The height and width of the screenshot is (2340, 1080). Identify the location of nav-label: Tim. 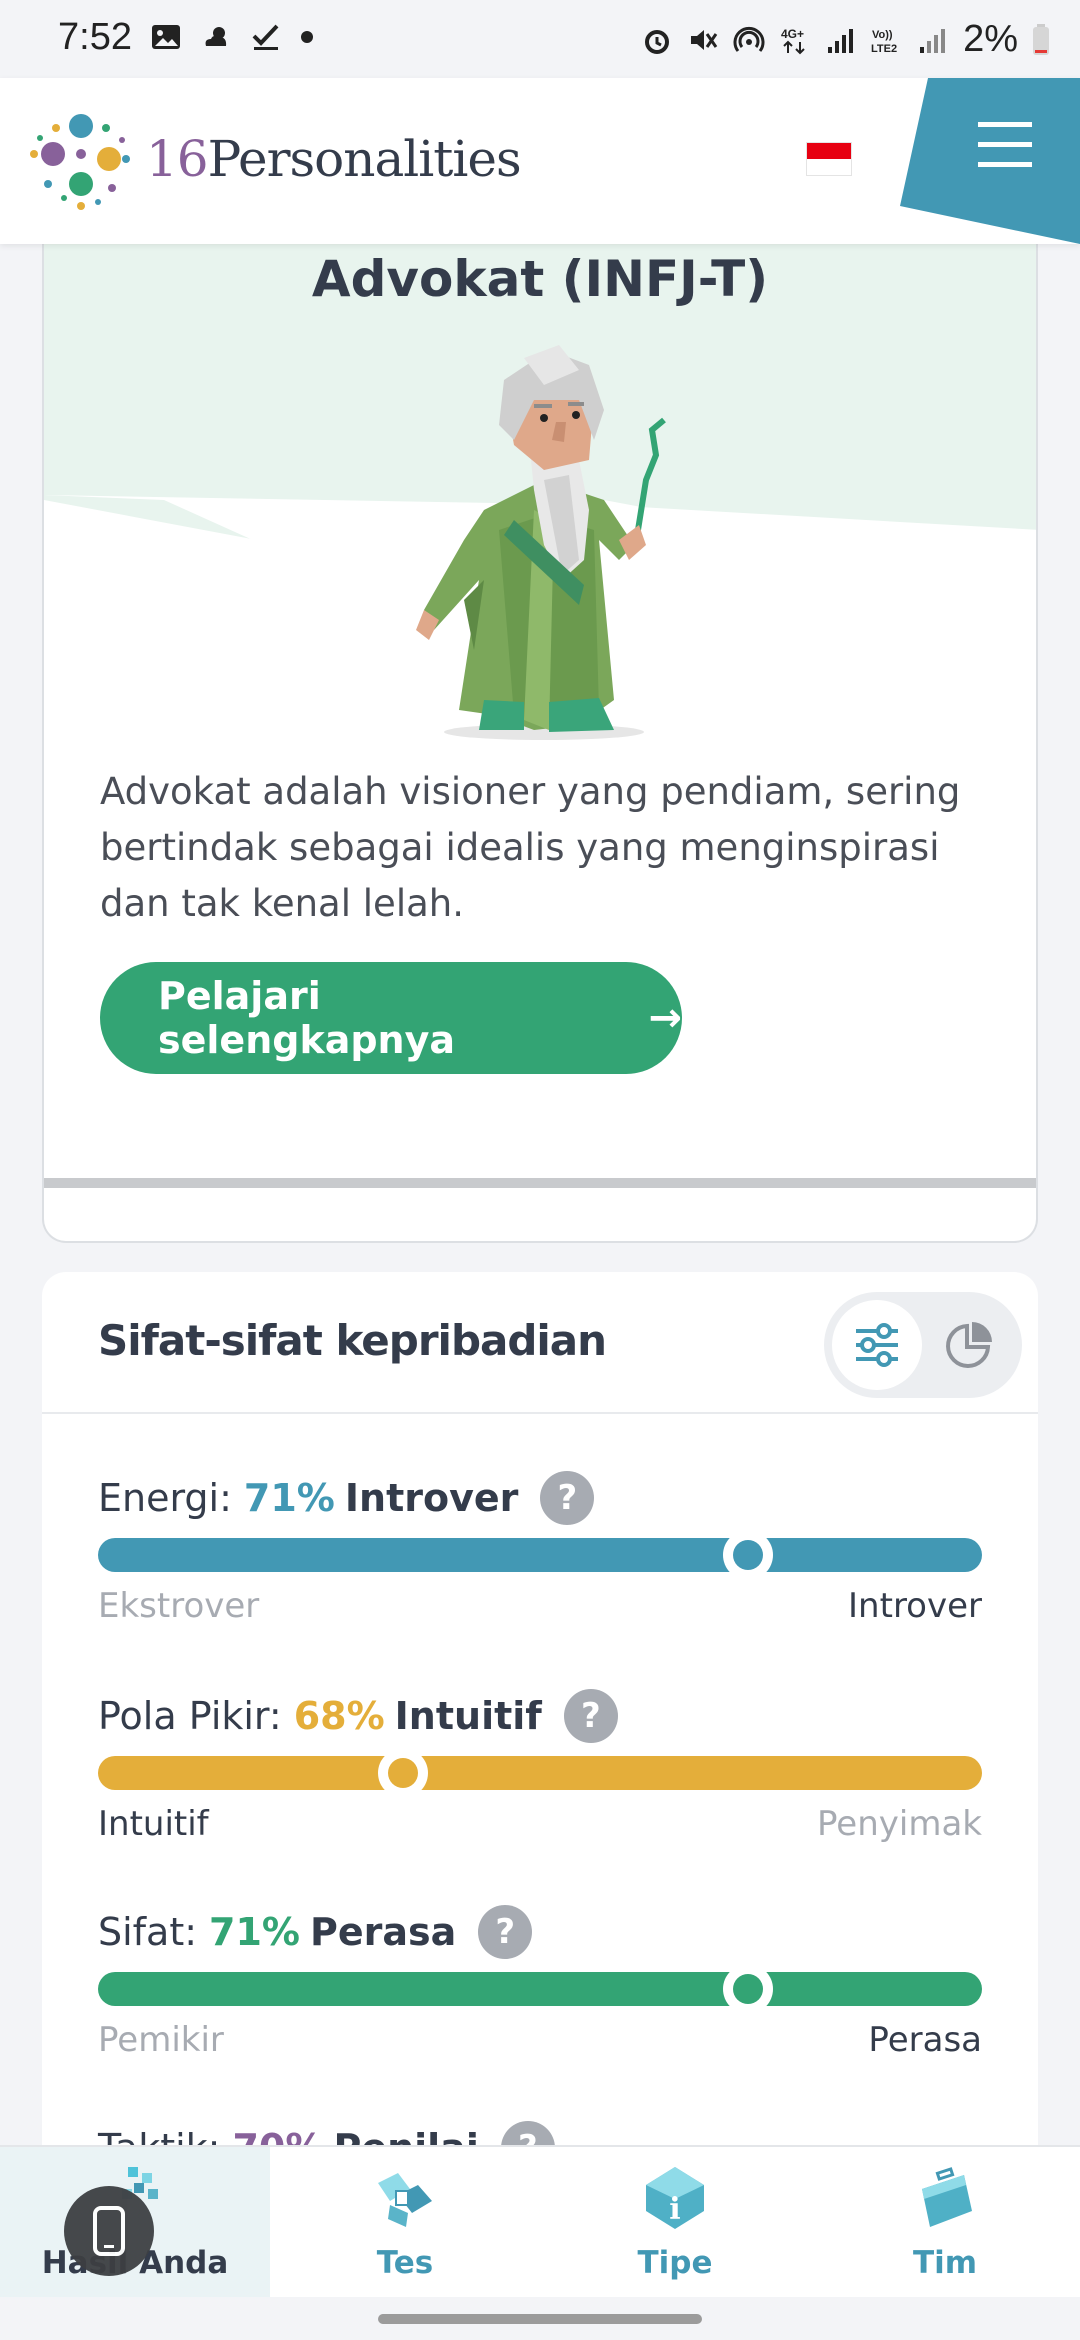
(945, 2263).